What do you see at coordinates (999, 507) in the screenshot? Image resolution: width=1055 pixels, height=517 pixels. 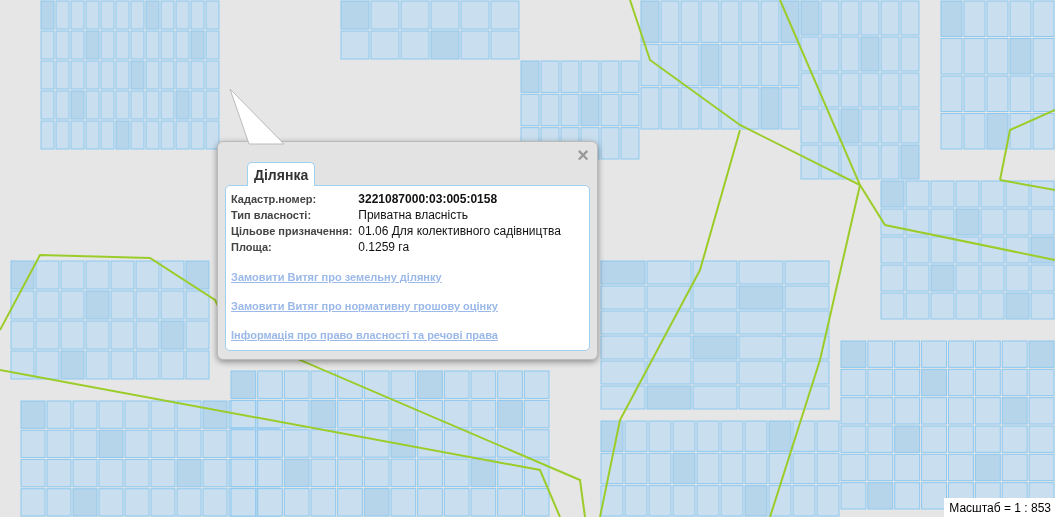 I see `map-scale-label: Масштаб = 1 : 853` at bounding box center [999, 507].